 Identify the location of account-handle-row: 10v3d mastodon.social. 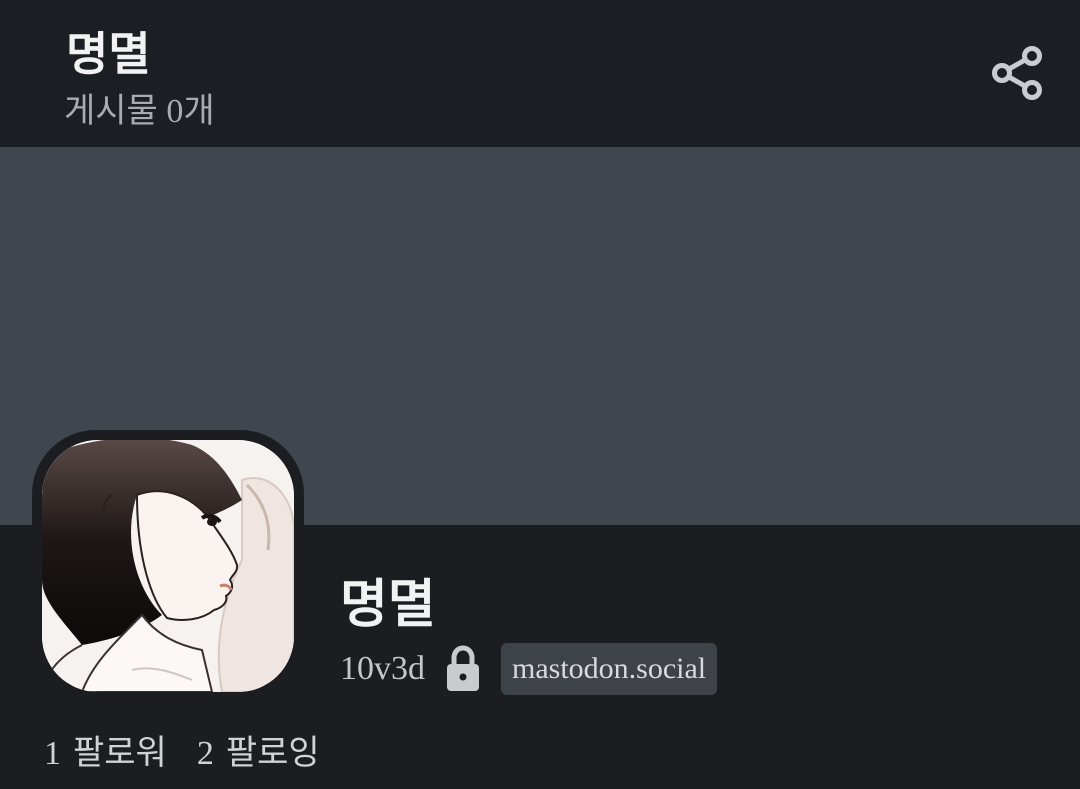
(529, 669).